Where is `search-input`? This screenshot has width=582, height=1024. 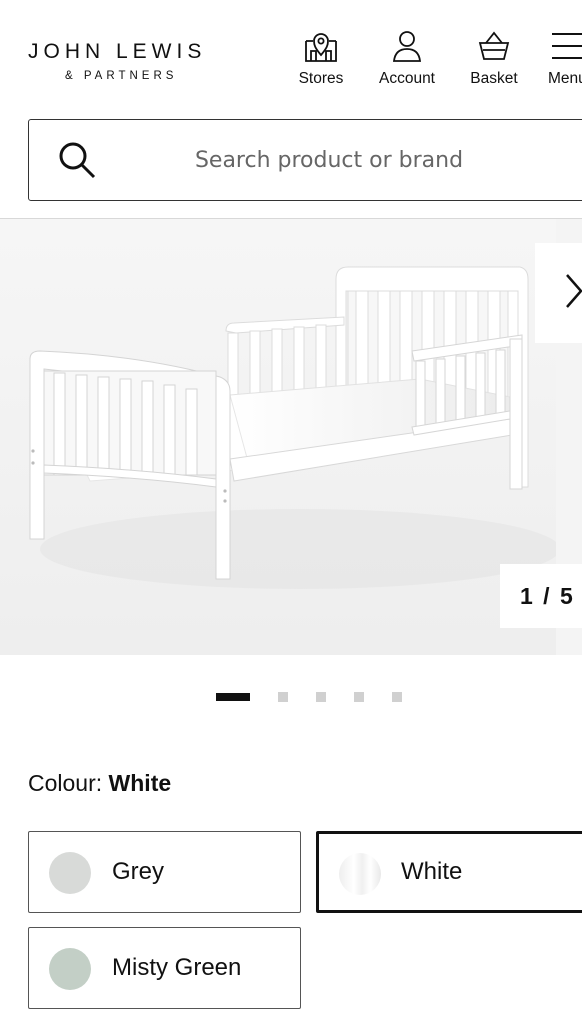 search-input is located at coordinates (369, 160).